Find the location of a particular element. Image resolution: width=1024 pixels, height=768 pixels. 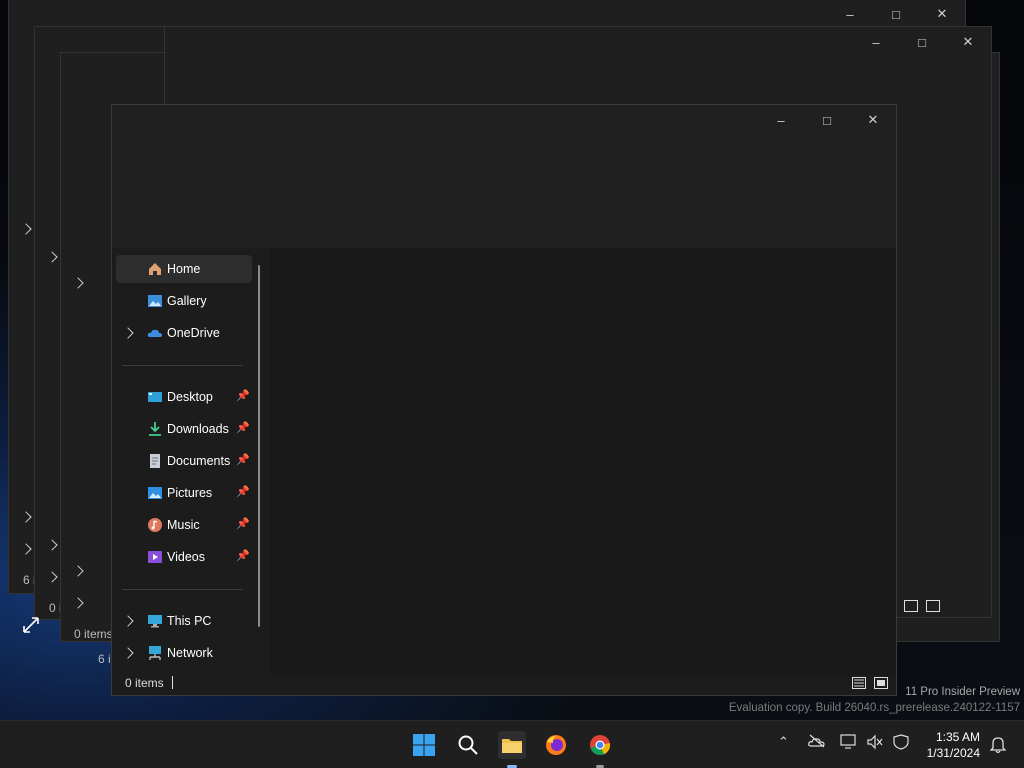

nav-item-home: Home is located at coordinates (184, 269).